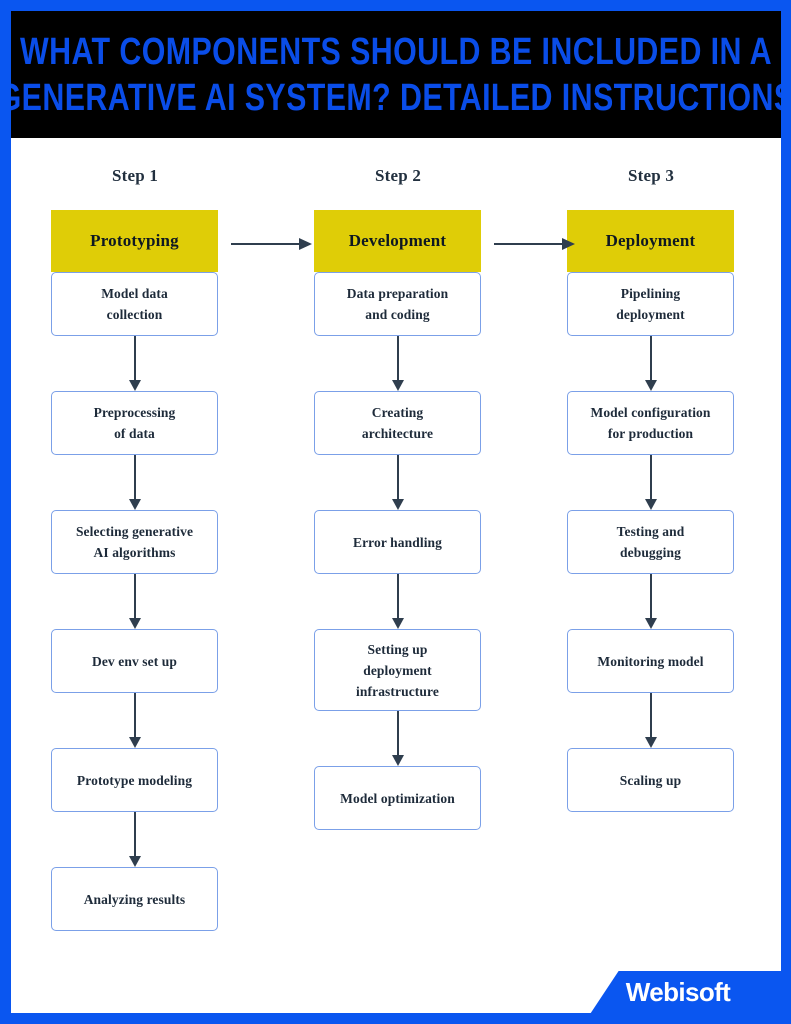 This screenshot has height=1024, width=791. I want to click on step-label-3: Step 3, so click(651, 175).